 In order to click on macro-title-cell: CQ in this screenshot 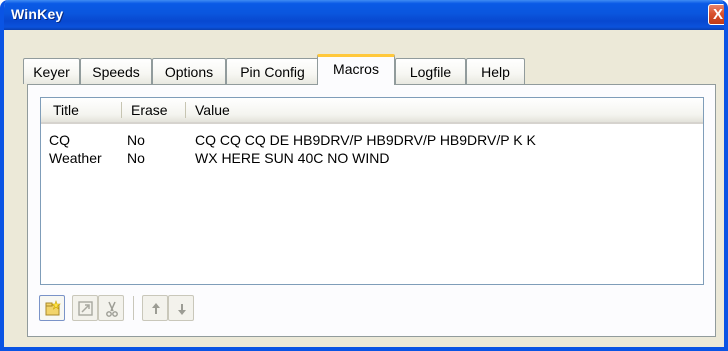, I will do `click(59, 140)`.